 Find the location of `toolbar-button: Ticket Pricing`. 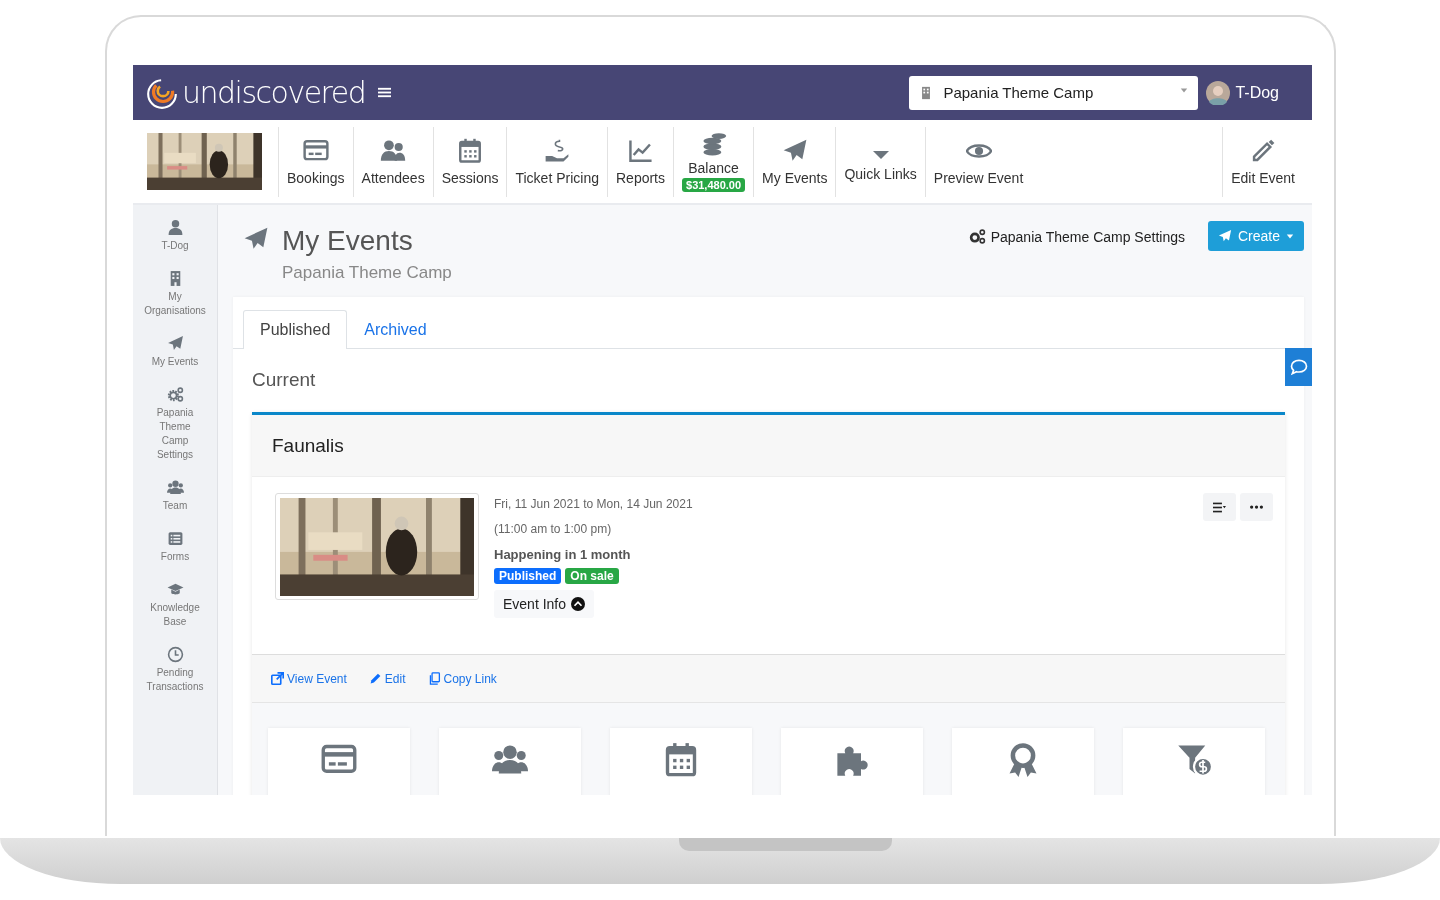

toolbar-button: Ticket Pricing is located at coordinates (556, 161).